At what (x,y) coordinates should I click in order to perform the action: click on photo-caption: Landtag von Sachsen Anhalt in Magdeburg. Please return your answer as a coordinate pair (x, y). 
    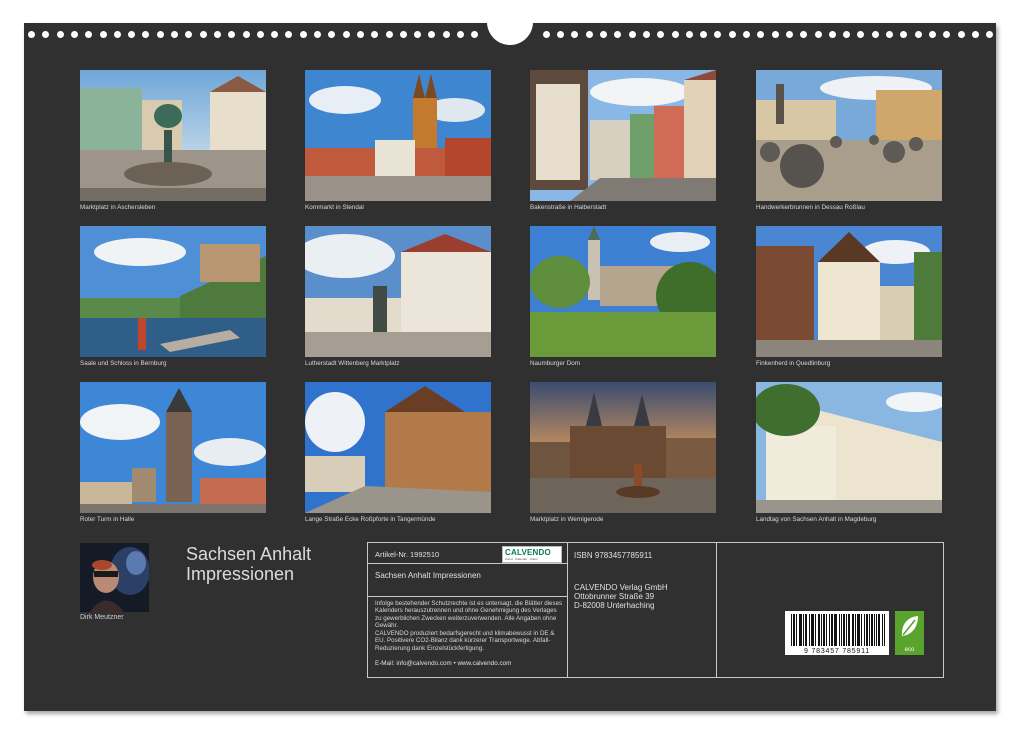
    Looking at the image, I should click on (816, 519).